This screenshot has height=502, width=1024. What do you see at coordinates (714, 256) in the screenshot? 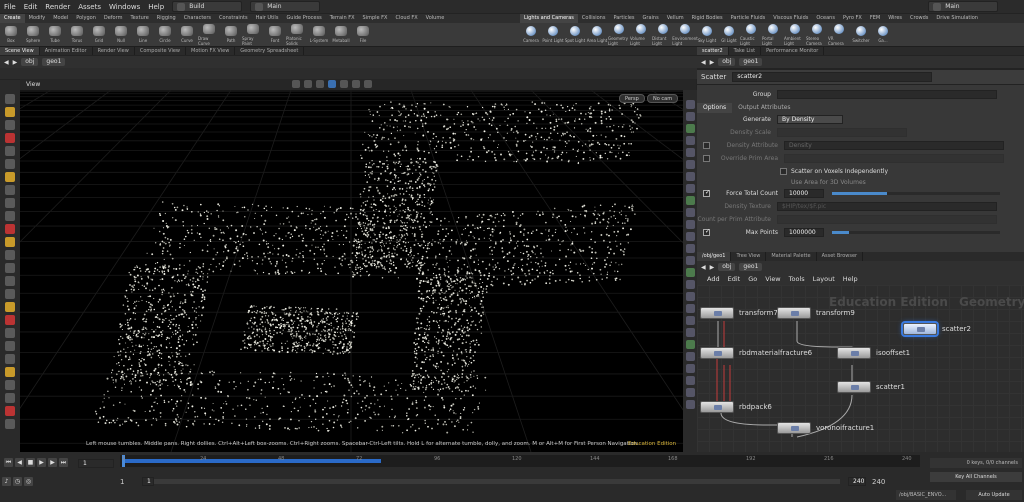
I see `tab-network-path: /obj/geo1` at bounding box center [714, 256].